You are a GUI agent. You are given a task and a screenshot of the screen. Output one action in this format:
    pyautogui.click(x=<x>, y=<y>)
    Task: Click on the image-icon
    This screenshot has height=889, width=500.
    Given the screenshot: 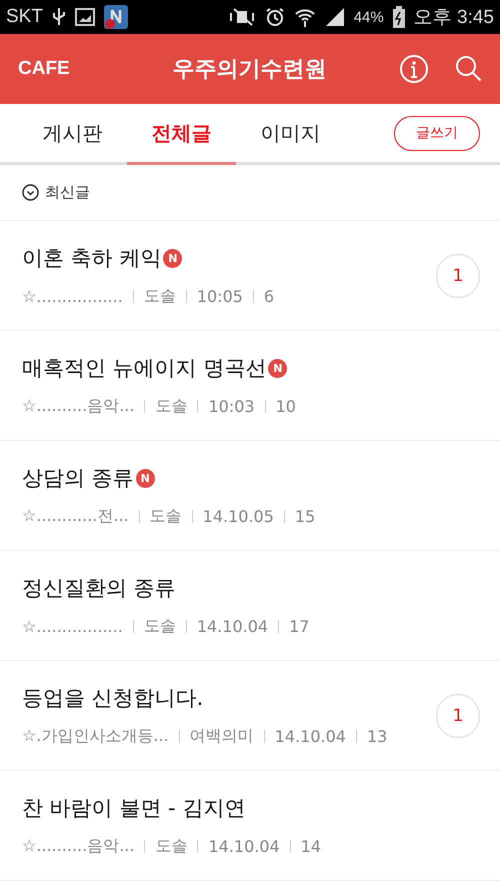 What is the action you would take?
    pyautogui.click(x=84, y=17)
    